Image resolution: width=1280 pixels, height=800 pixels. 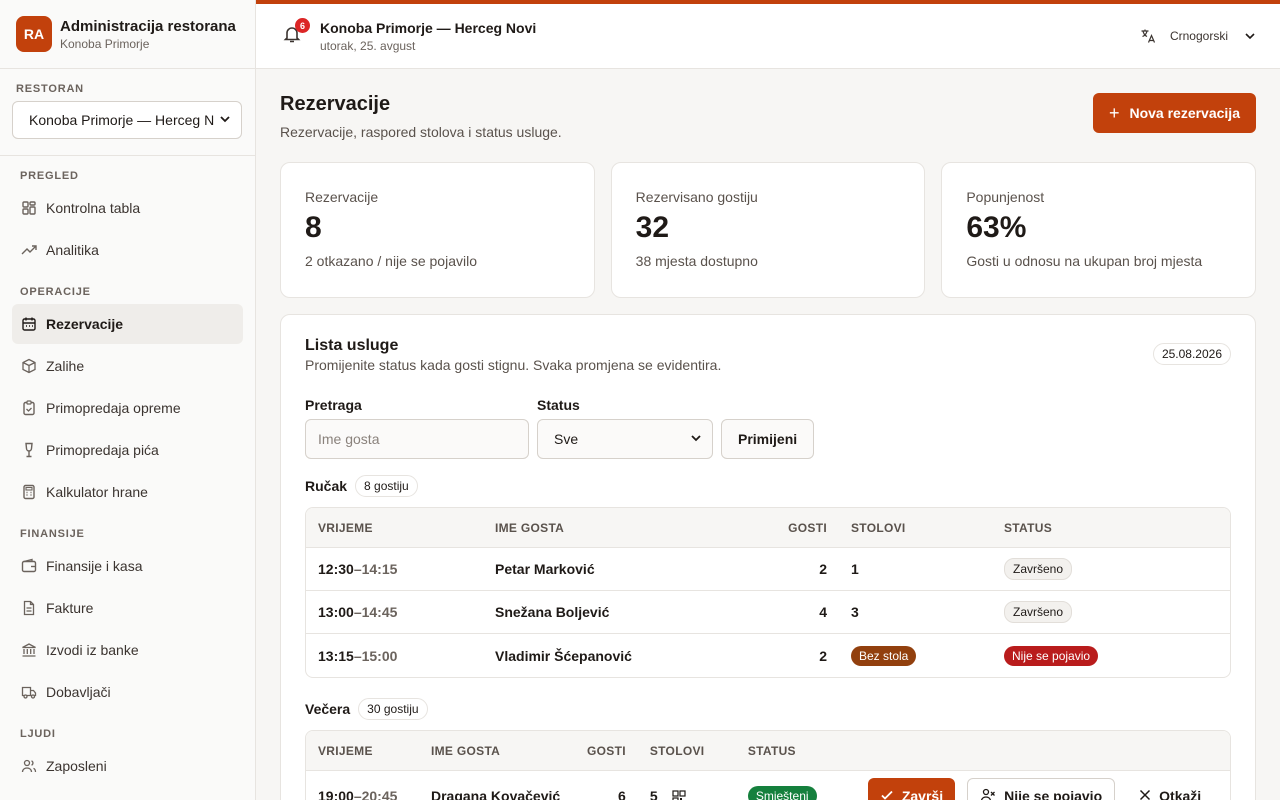 What do you see at coordinates (148, 26) in the screenshot?
I see `brand-title: Administracija restorana` at bounding box center [148, 26].